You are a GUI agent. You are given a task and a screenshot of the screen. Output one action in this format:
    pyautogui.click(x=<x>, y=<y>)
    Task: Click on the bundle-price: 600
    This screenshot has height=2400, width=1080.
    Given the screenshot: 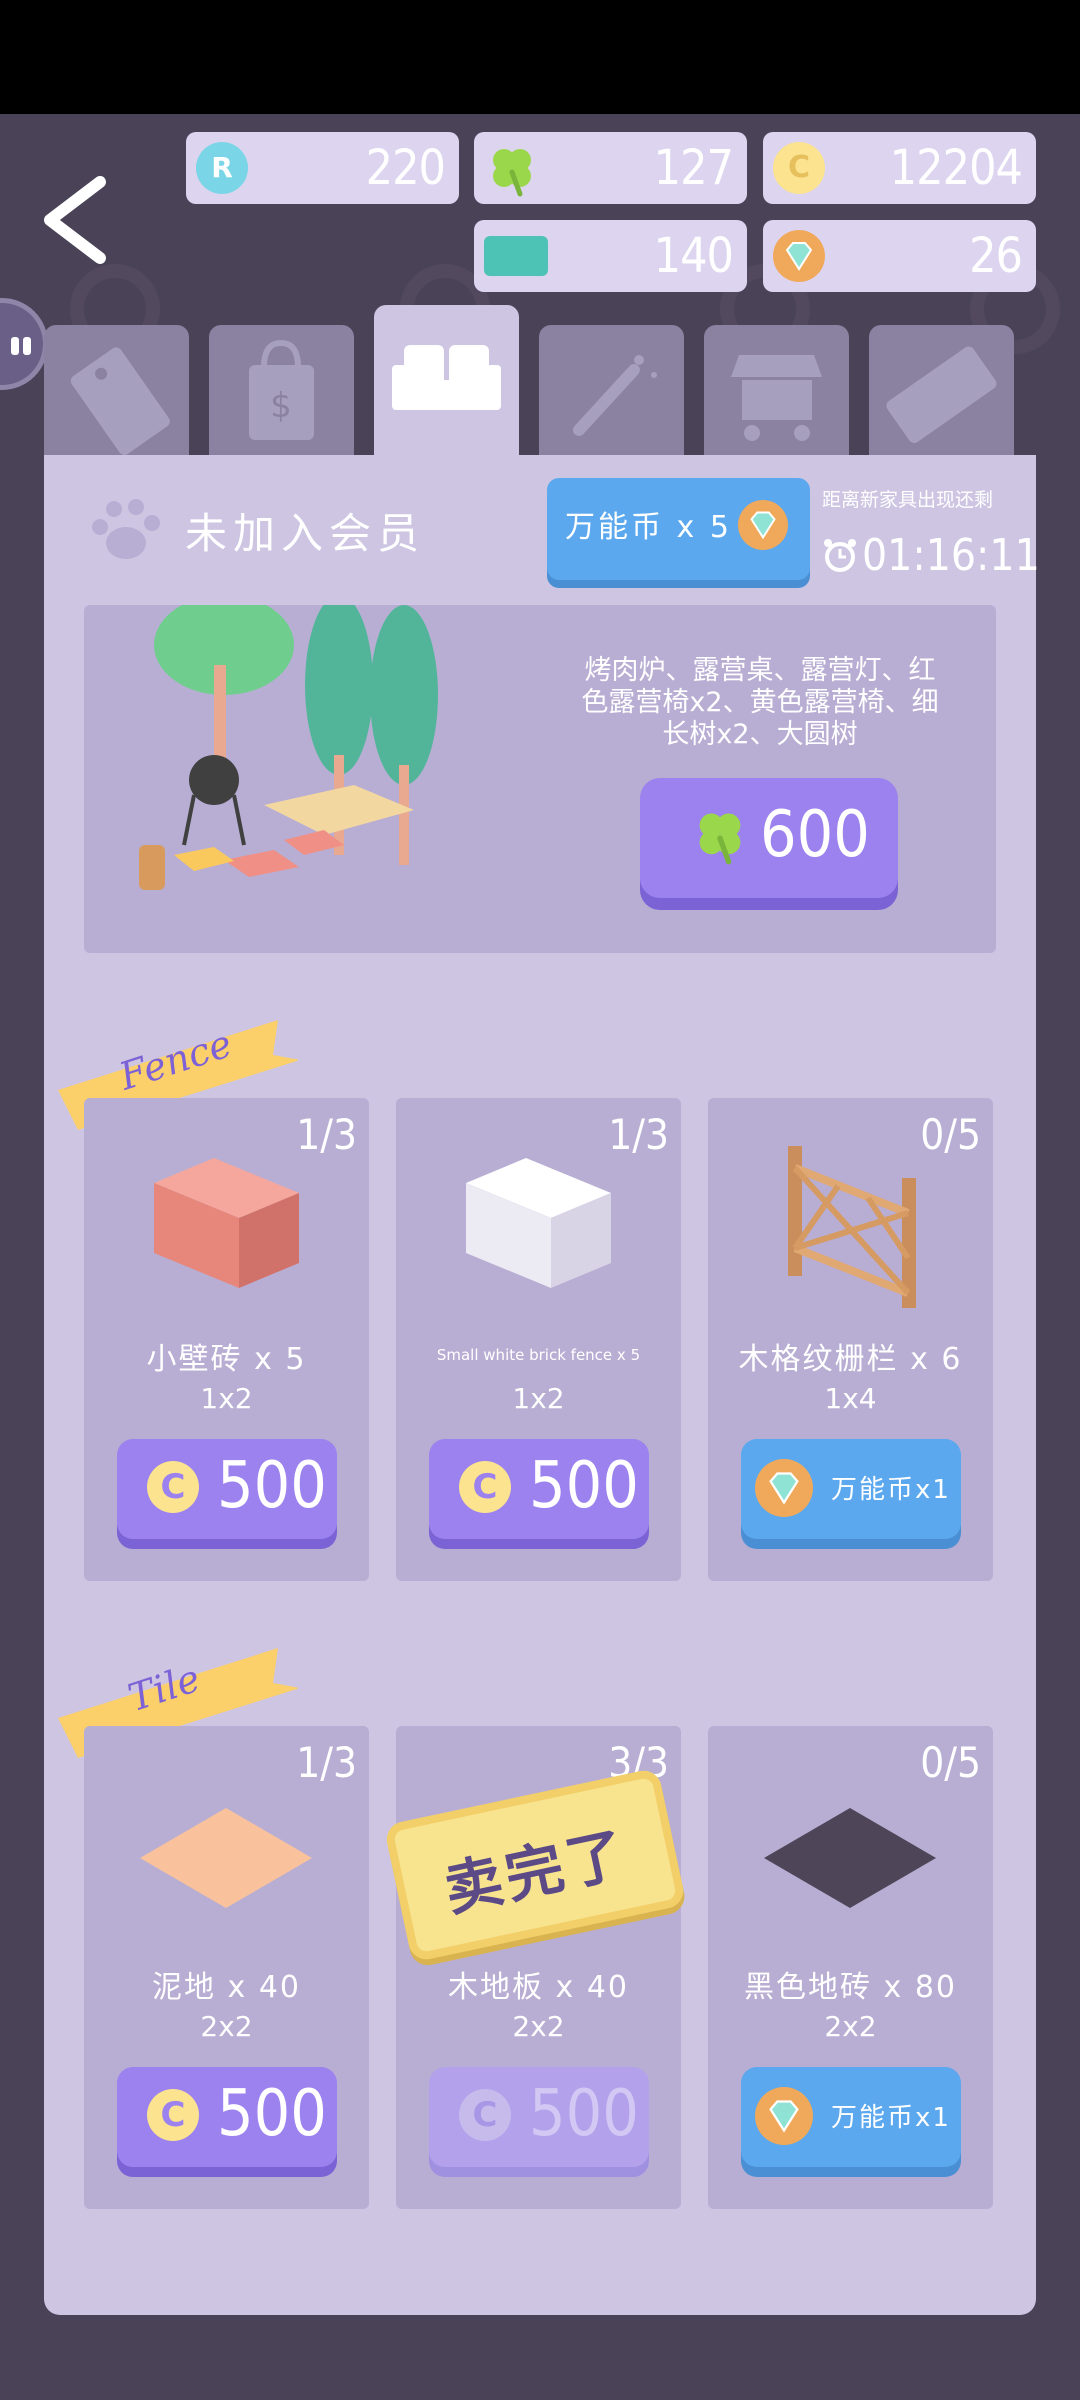 What is the action you would take?
    pyautogui.click(x=815, y=835)
    